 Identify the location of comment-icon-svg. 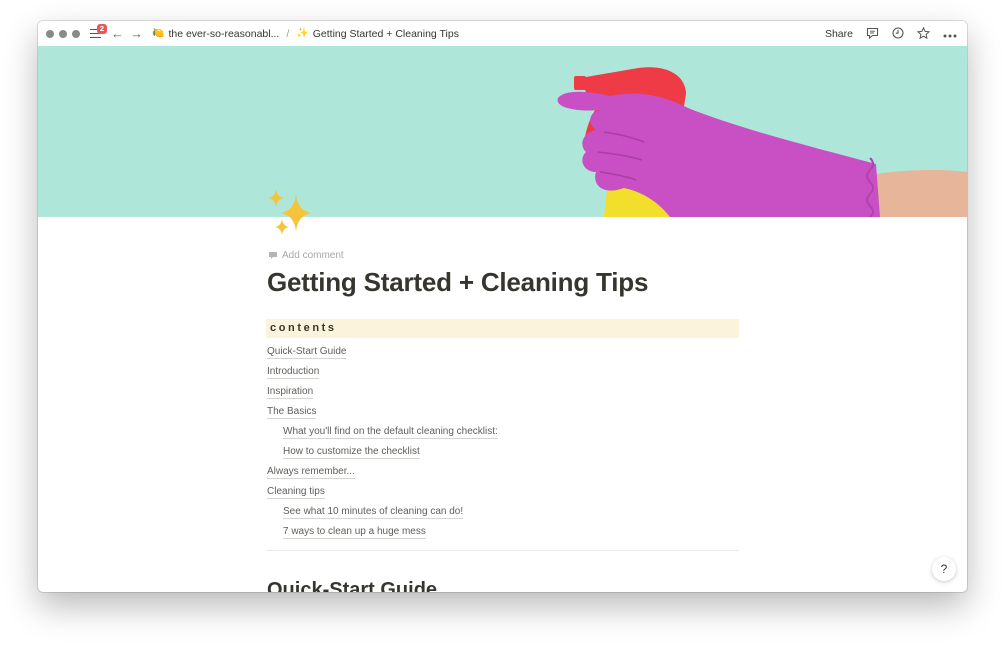
(872, 33).